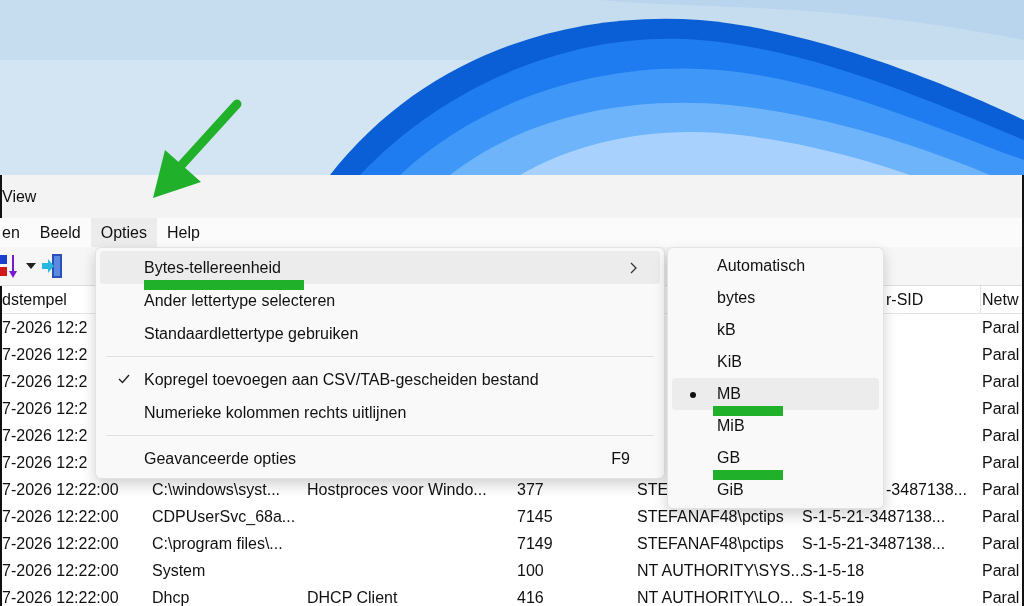 The height and width of the screenshot is (606, 1024). What do you see at coordinates (31, 266) in the screenshot?
I see `caret-icon` at bounding box center [31, 266].